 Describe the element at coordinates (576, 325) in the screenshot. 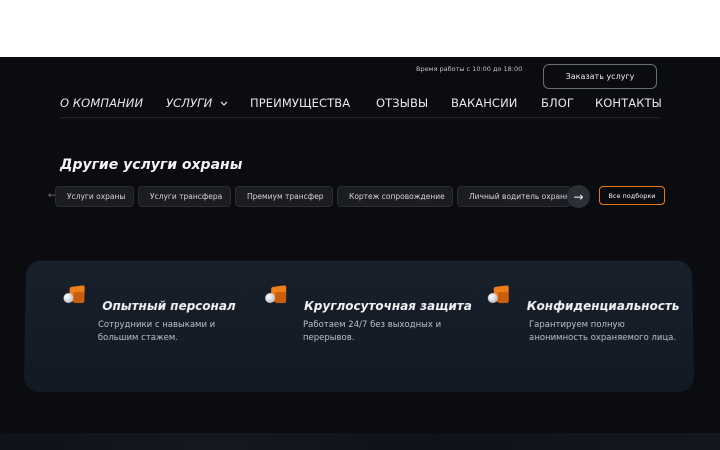

I see `feature-description-line: Гарантируем полную` at that location.